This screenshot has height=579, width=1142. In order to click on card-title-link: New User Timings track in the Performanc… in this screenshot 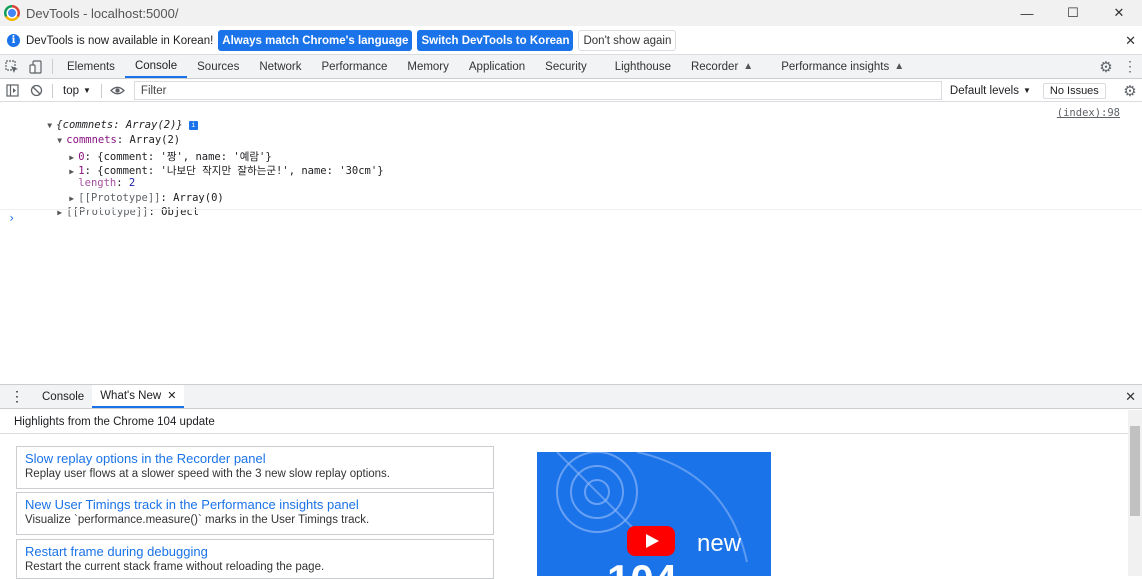, I will do `click(255, 504)`.